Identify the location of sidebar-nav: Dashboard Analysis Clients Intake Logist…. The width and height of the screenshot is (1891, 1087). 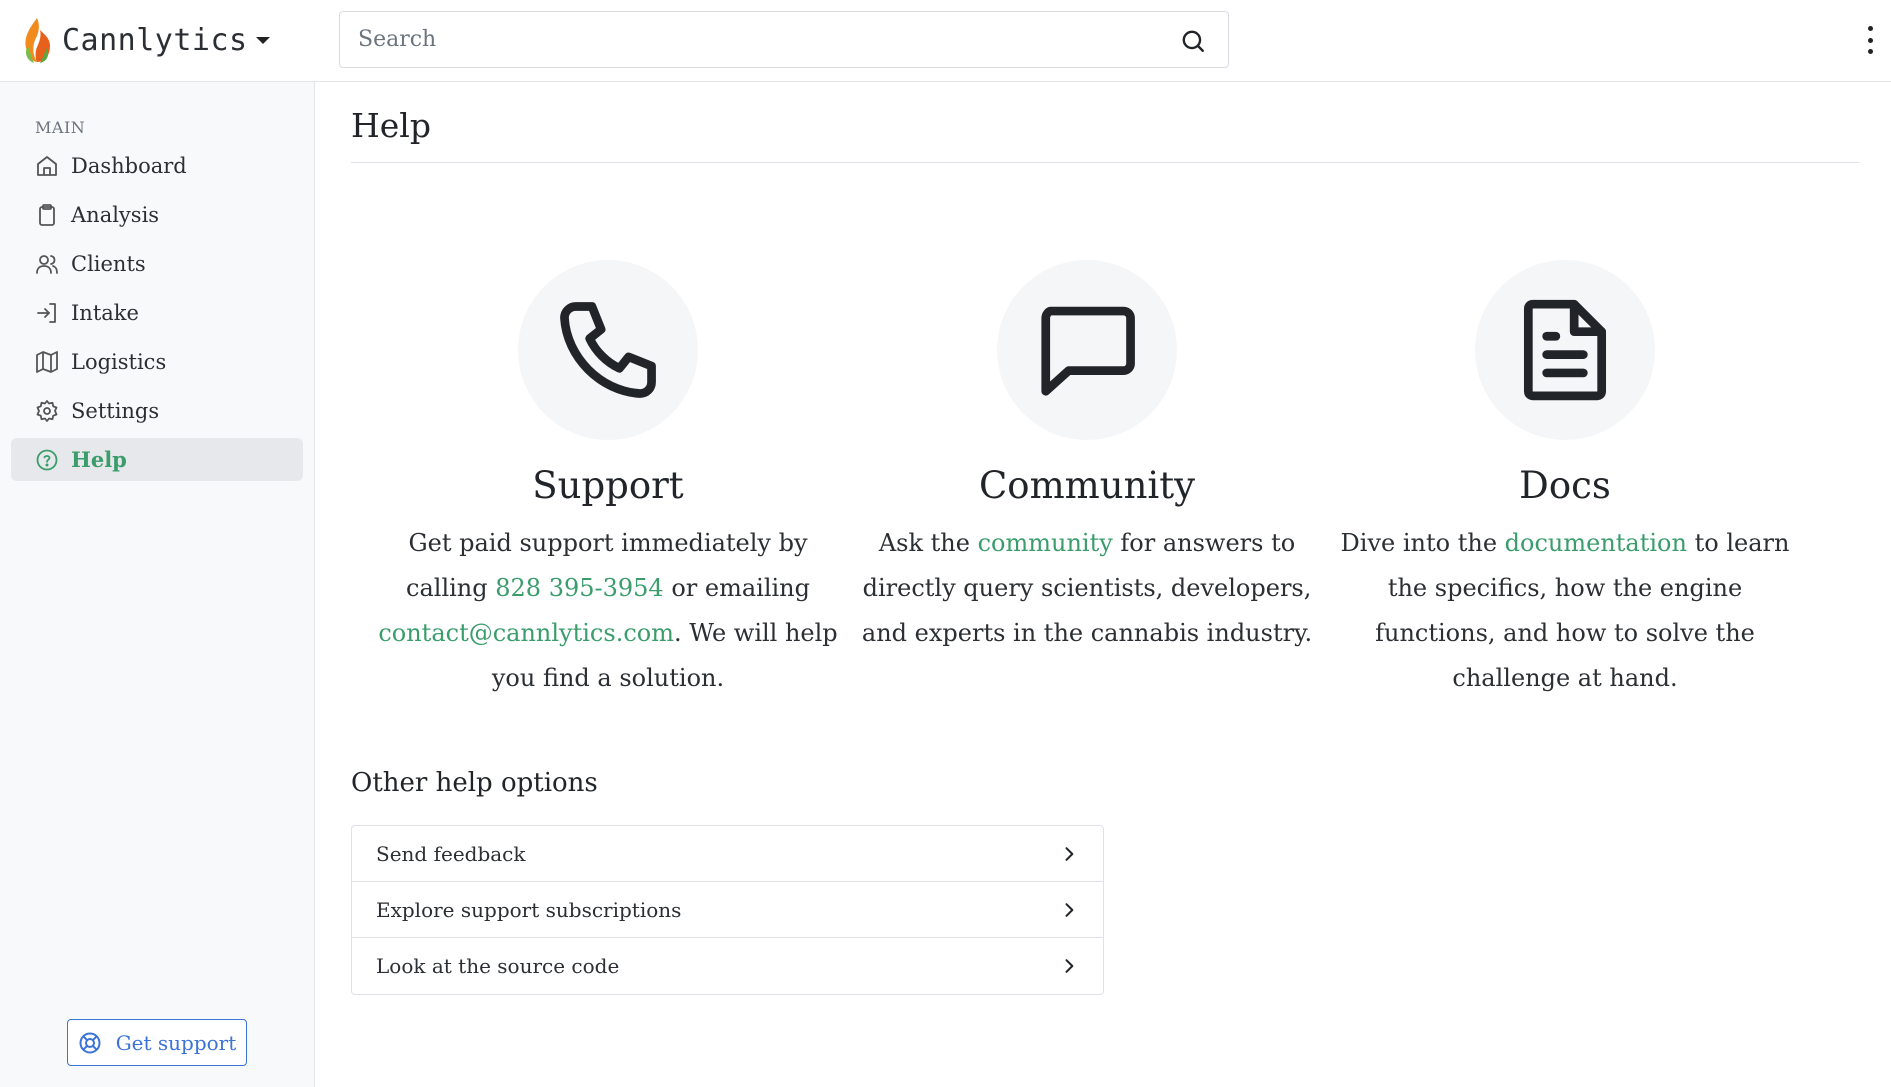
(157, 315).